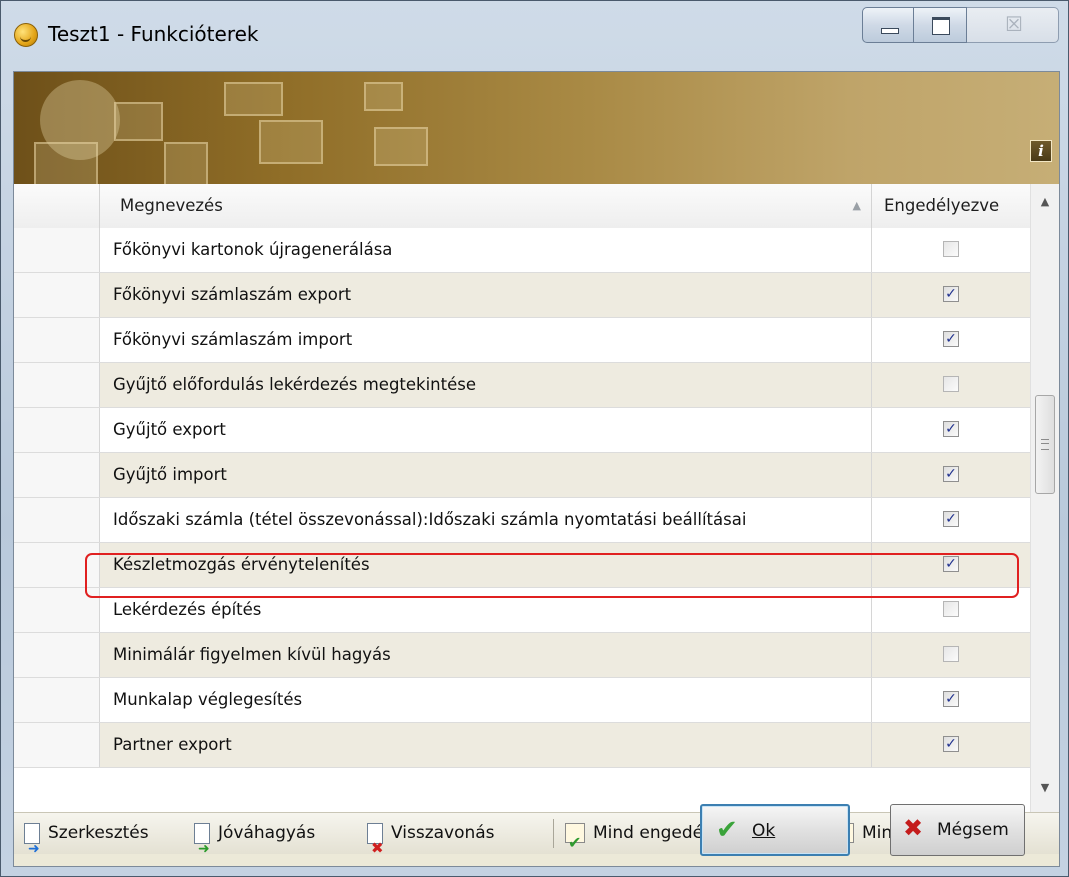  I want to click on table-row: Partner export ✓, so click(522, 745).